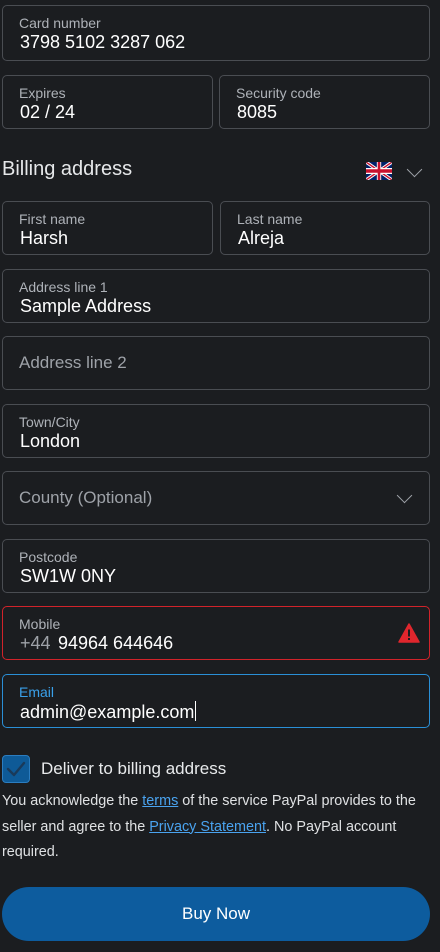 The height and width of the screenshot is (952, 440). I want to click on email-value-wrap: admin@example.com, so click(108, 712).